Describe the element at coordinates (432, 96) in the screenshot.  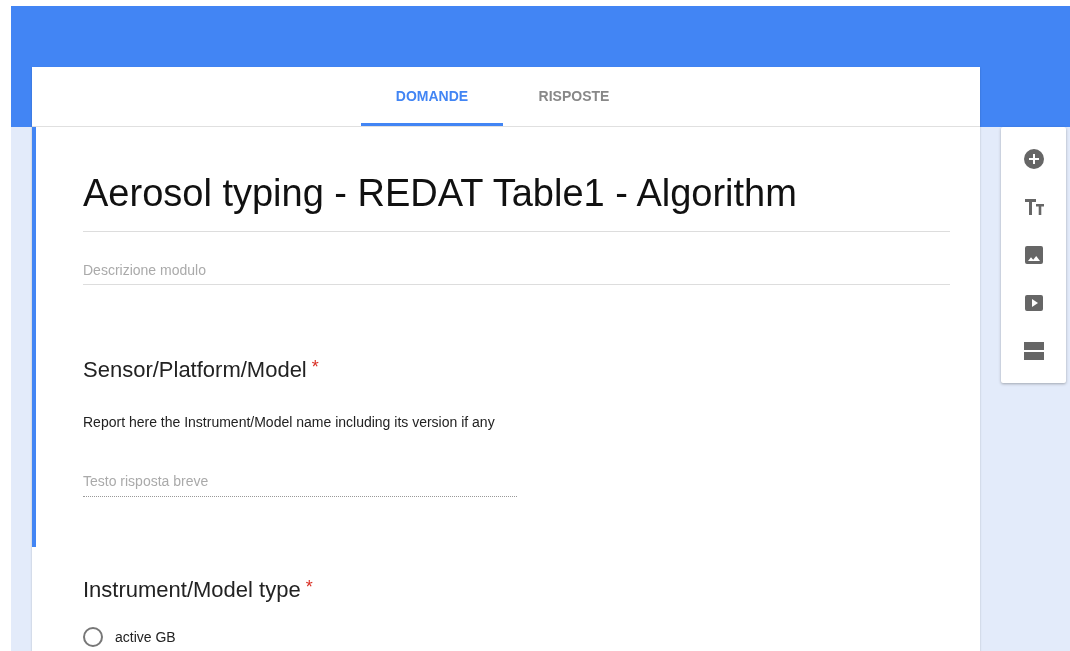
I see `tab: DOMANDE` at that location.